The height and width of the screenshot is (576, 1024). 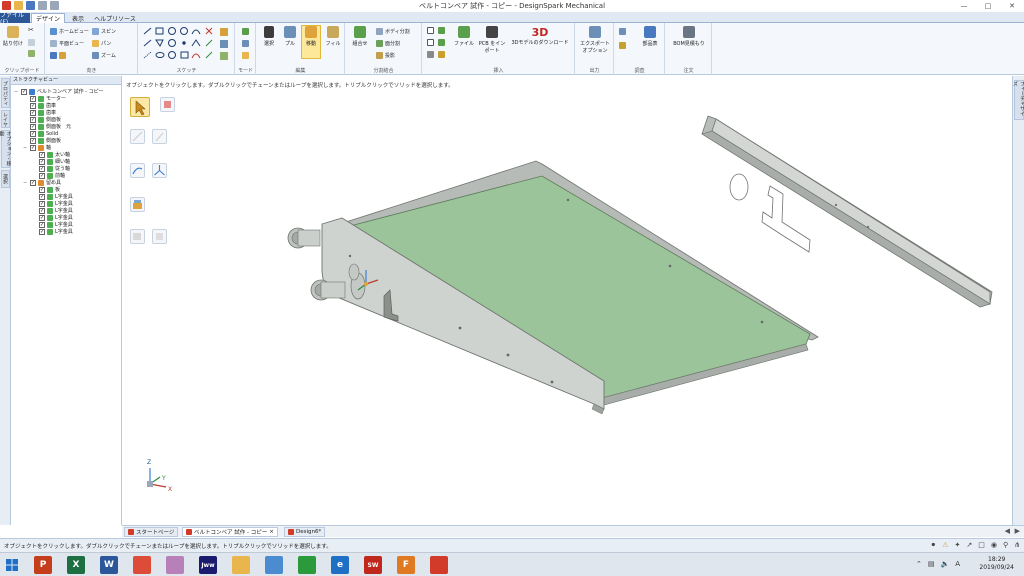 I want to click on line-tool-icon, so click(x=147, y=31).